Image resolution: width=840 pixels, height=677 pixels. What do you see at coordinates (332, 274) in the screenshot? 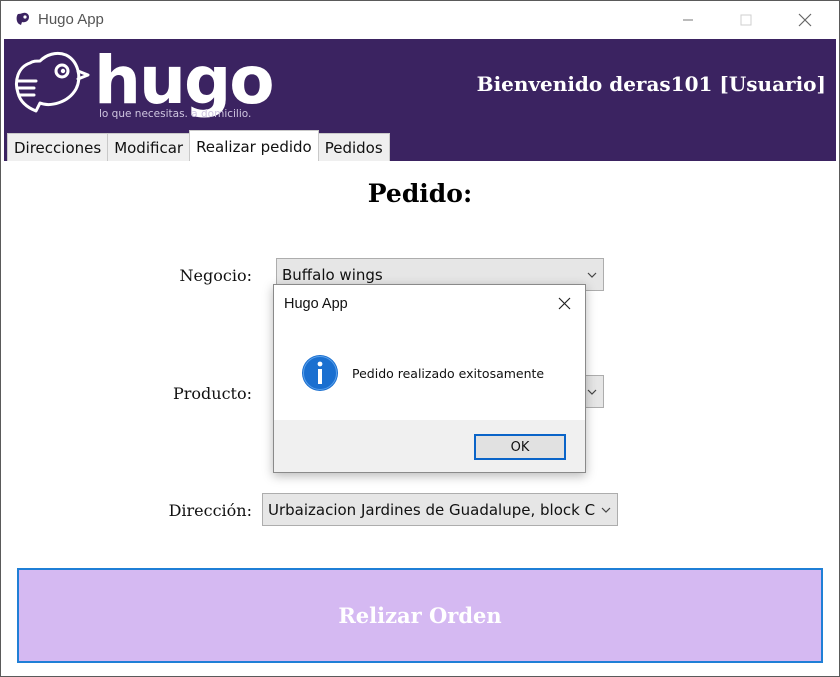
I see `negocio-selected-value: Buffalo wings` at bounding box center [332, 274].